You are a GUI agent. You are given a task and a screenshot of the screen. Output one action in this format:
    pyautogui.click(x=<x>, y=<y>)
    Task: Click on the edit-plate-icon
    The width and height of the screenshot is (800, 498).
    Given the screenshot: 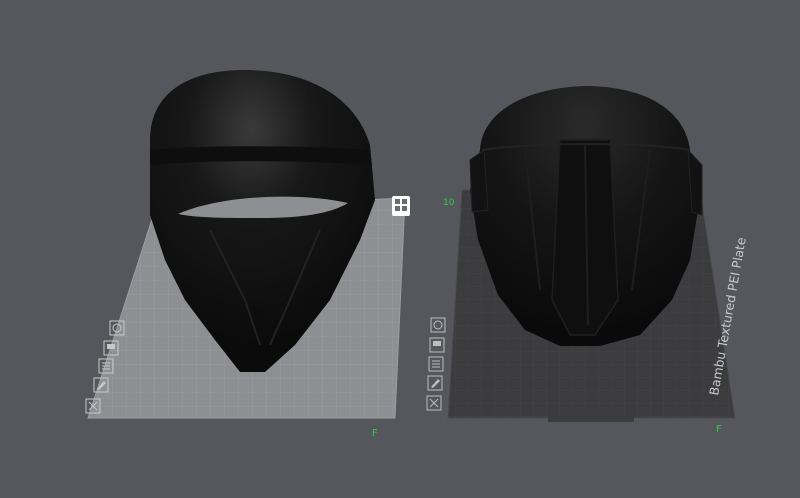 What is the action you would take?
    pyautogui.click(x=435, y=383)
    